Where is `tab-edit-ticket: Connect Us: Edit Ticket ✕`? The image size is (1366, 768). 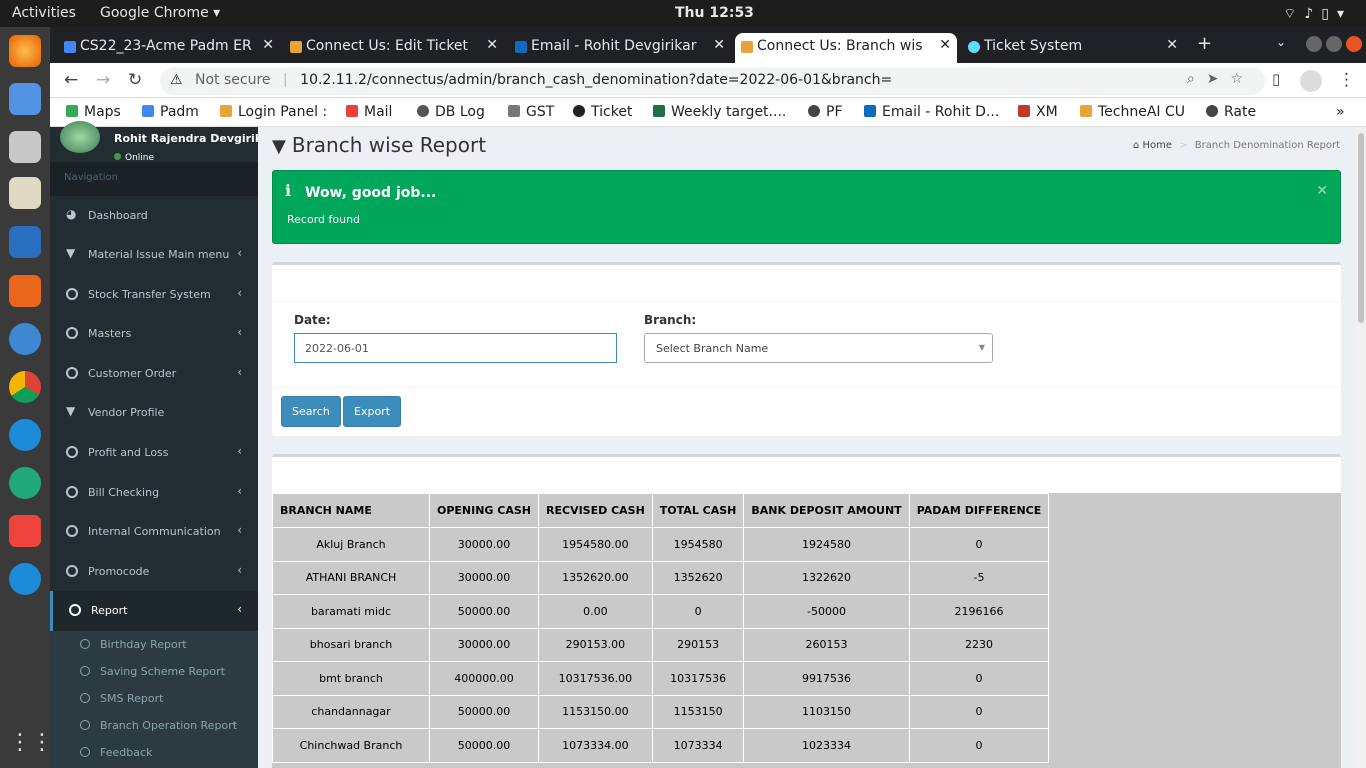
tab-edit-ticket: Connect Us: Edit Ticket ✕ is located at coordinates (394, 48).